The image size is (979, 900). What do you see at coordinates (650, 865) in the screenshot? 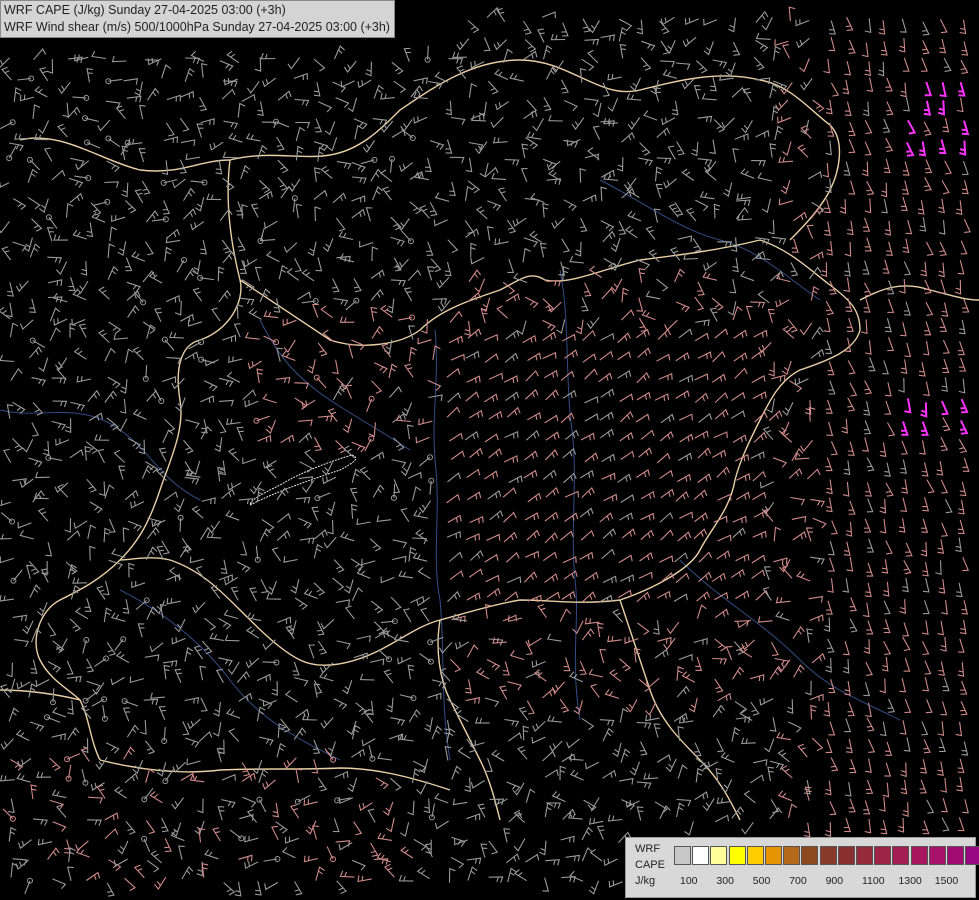
I see `legend-label-cape: CAPE` at bounding box center [650, 865].